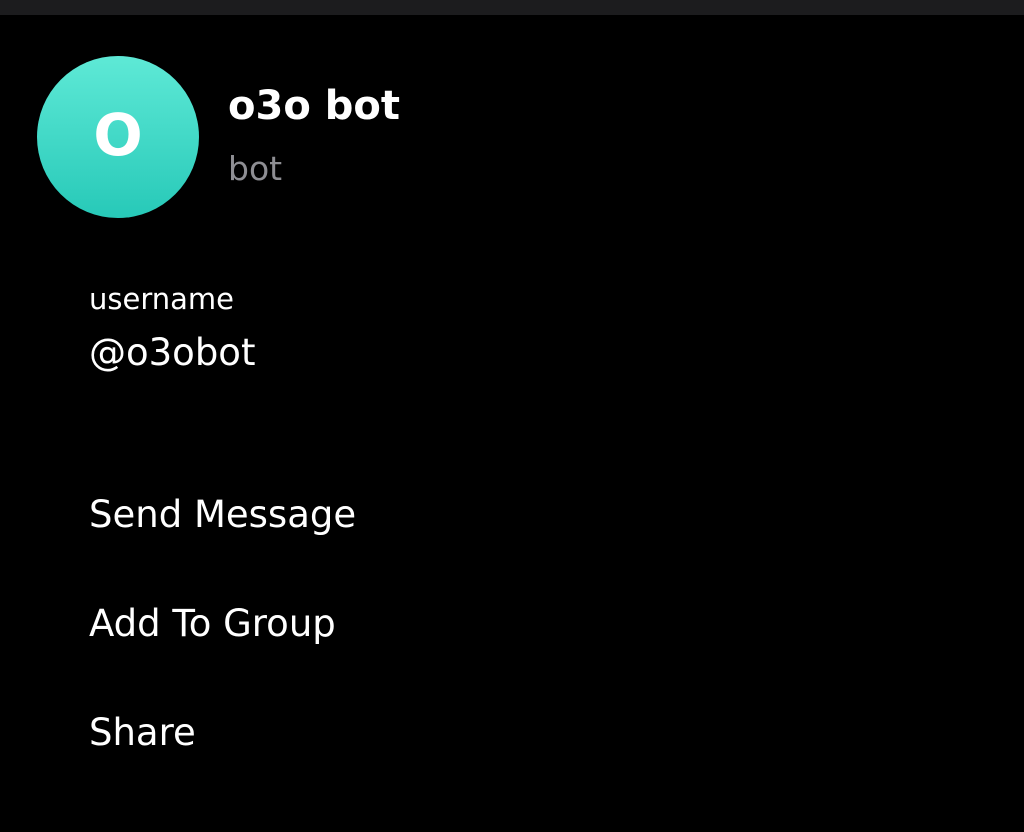 This screenshot has width=1024, height=832. I want to click on share-button: Share, so click(539, 768).